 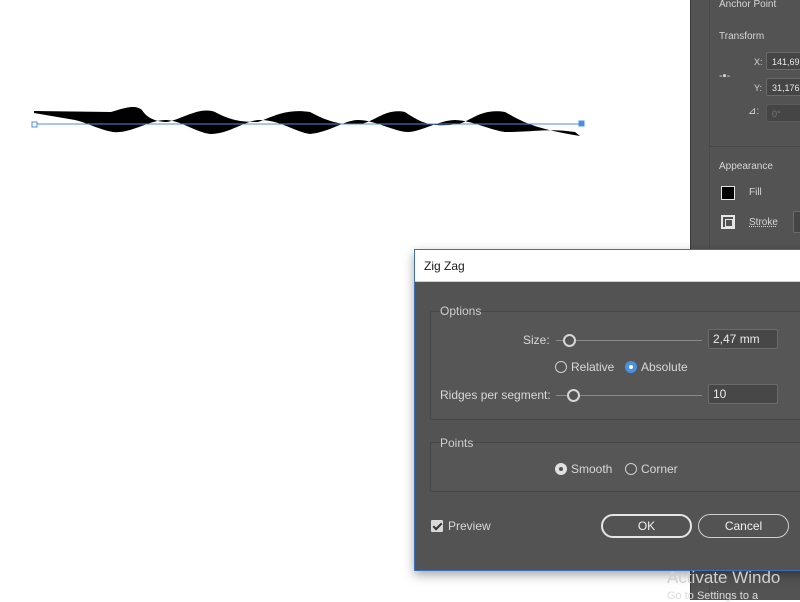 What do you see at coordinates (629, 340) in the screenshot?
I see `size-slider-track` at bounding box center [629, 340].